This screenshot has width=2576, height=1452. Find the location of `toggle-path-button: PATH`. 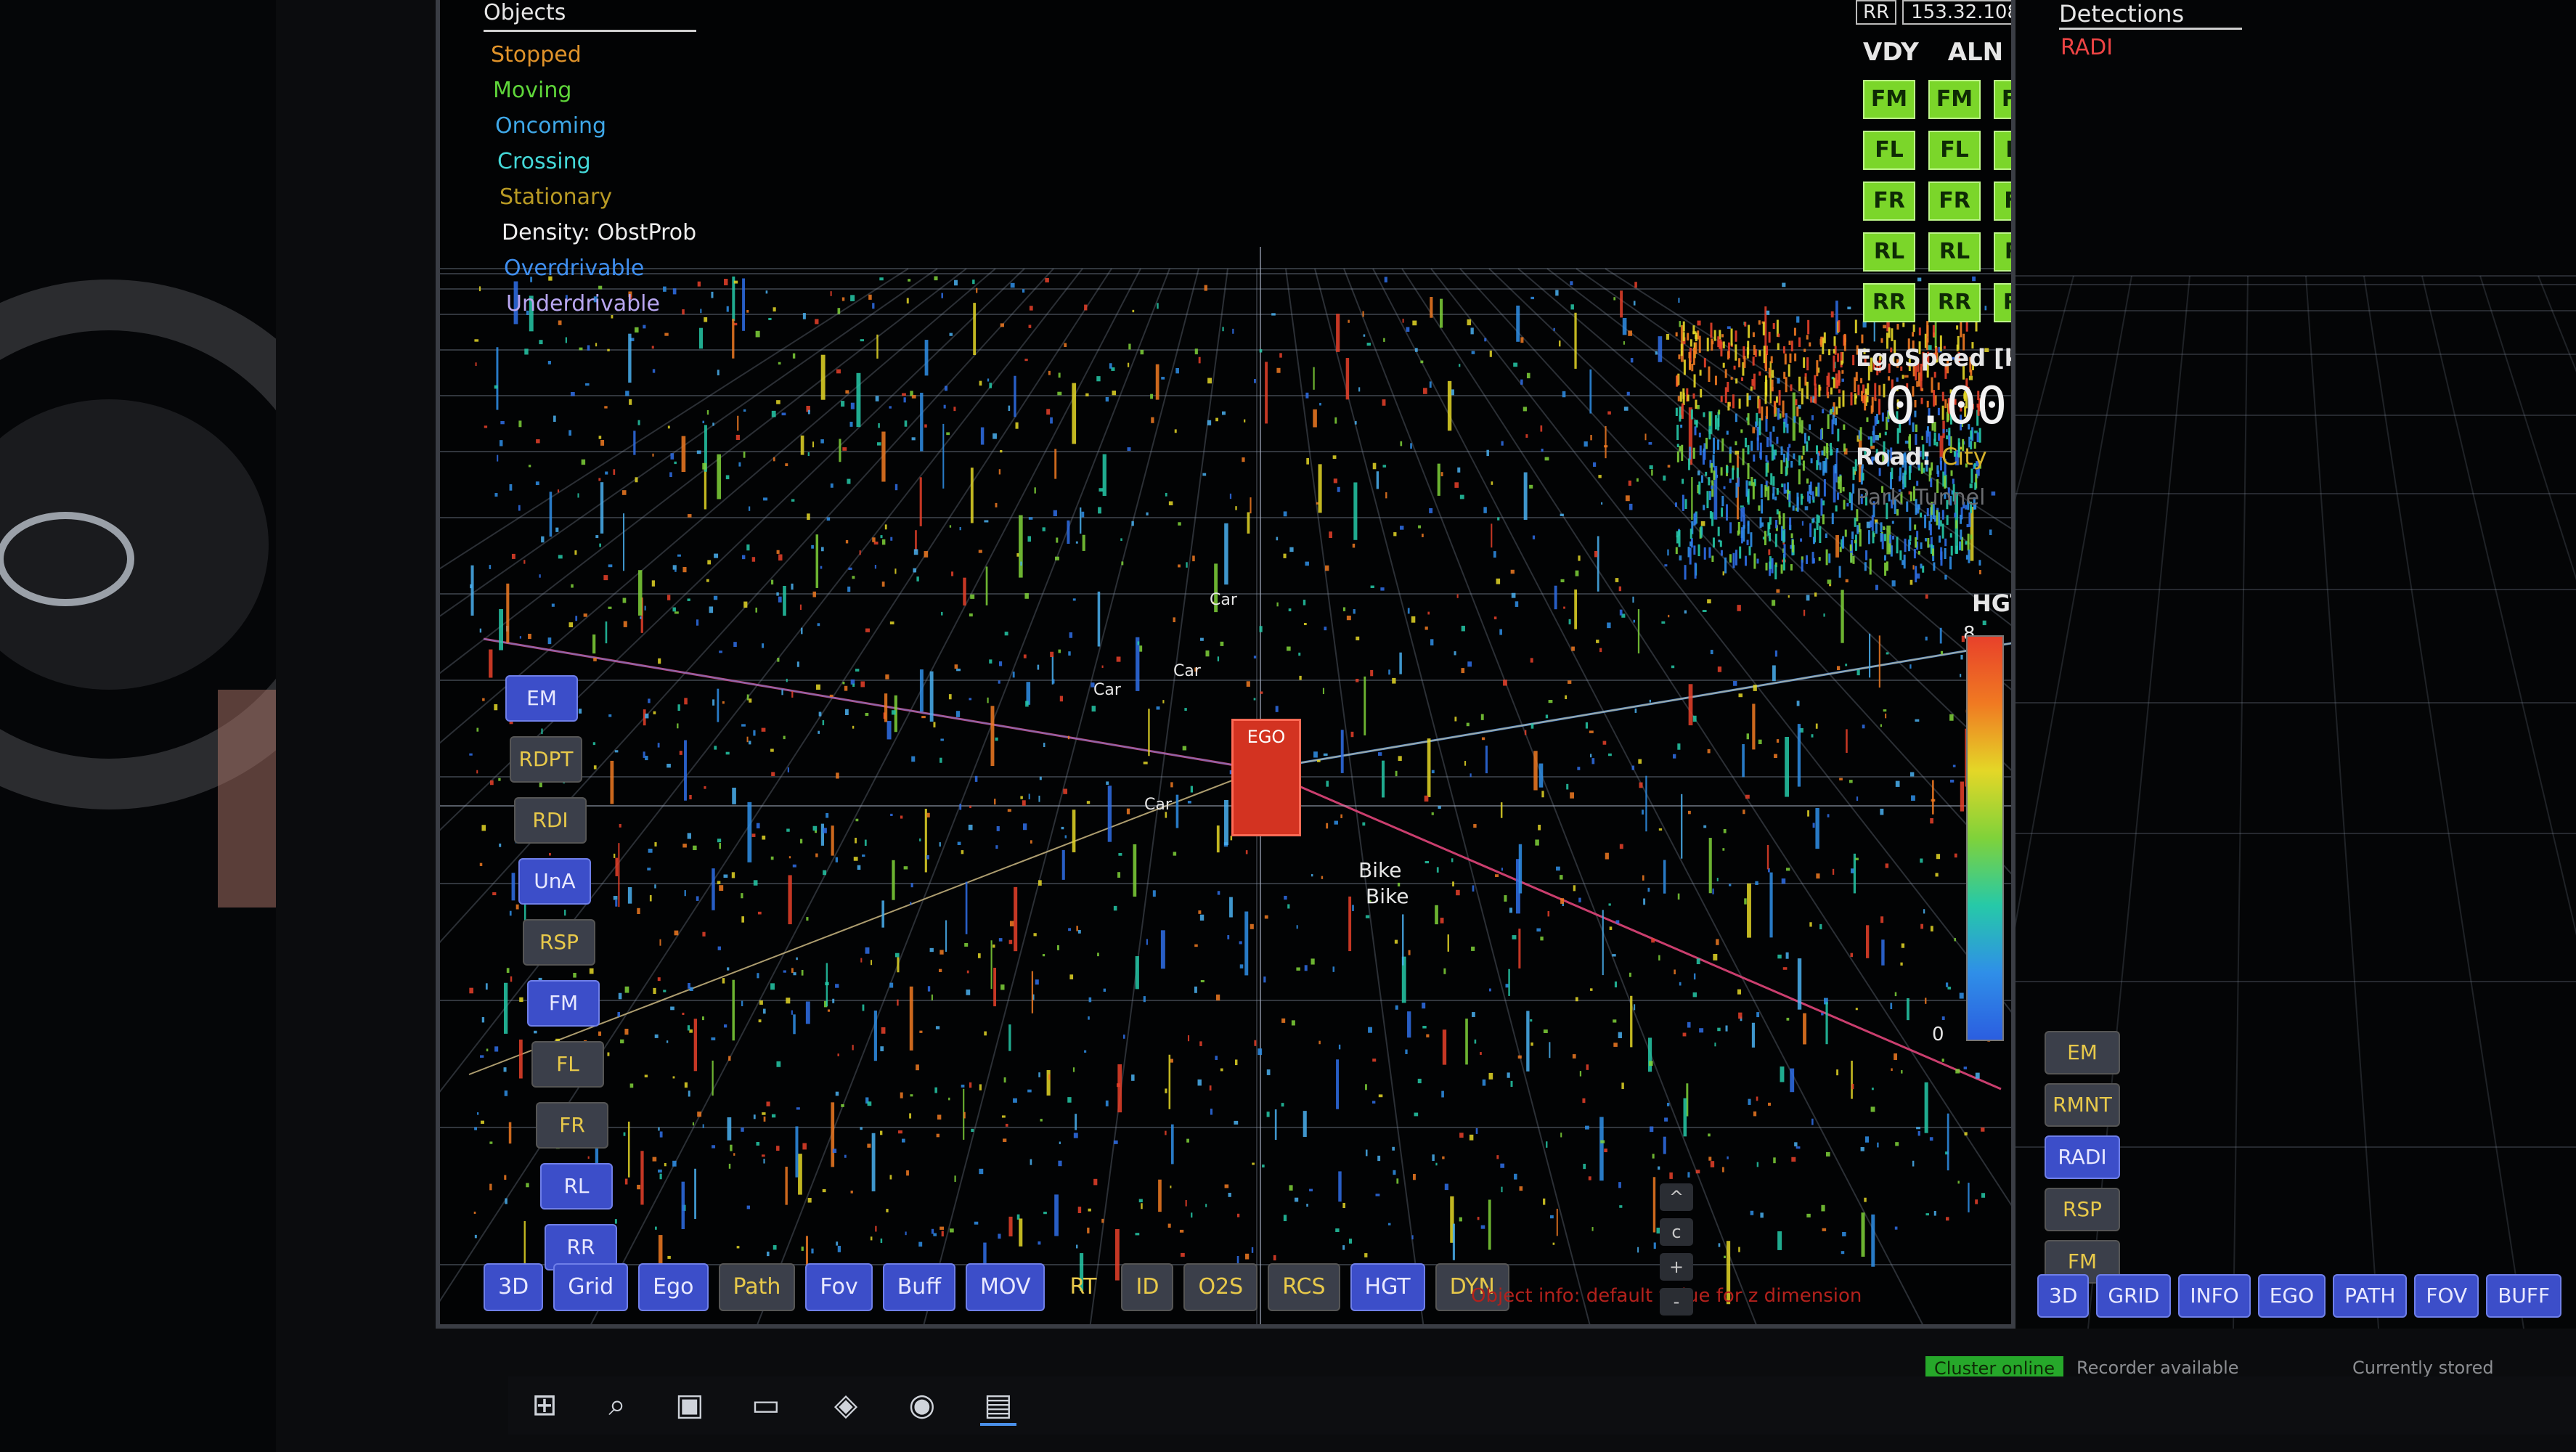

toggle-path-button: PATH is located at coordinates (2370, 1296).